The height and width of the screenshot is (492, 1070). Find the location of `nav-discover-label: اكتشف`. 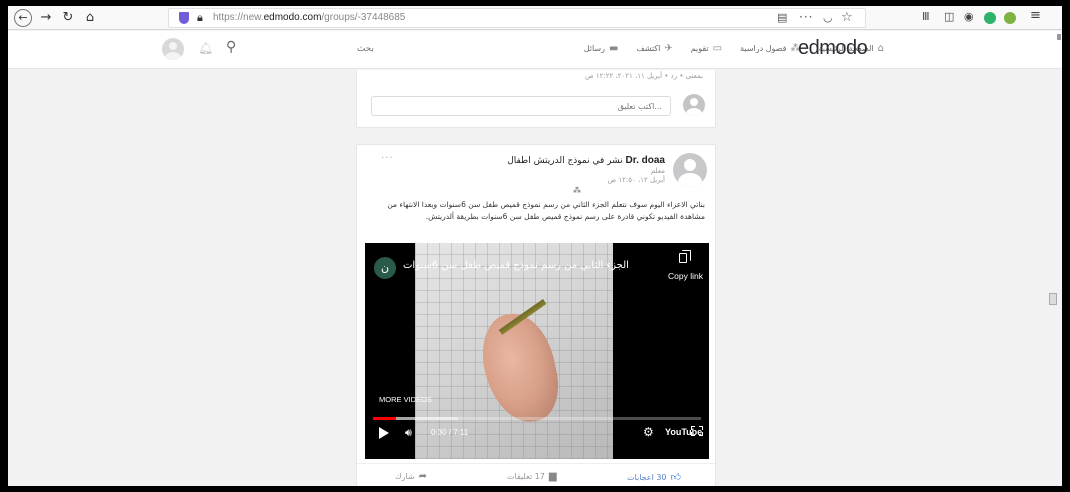

nav-discover-label: اكتشف is located at coordinates (648, 48).